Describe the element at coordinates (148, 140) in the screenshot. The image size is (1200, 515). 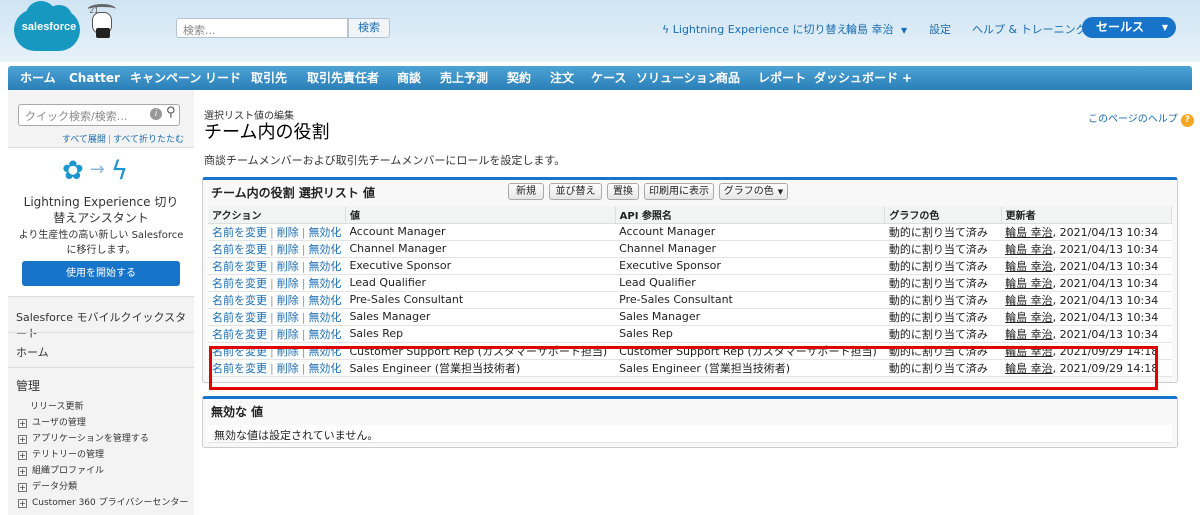
I see `collapse-all-link: すべて折りたたむ` at that location.